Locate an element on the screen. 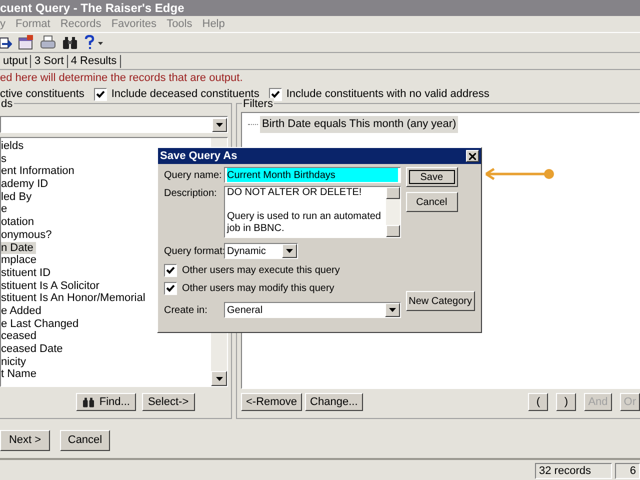 This screenshot has height=480, width=640. checkbox-label: Include deceased constituents is located at coordinates (185, 93).